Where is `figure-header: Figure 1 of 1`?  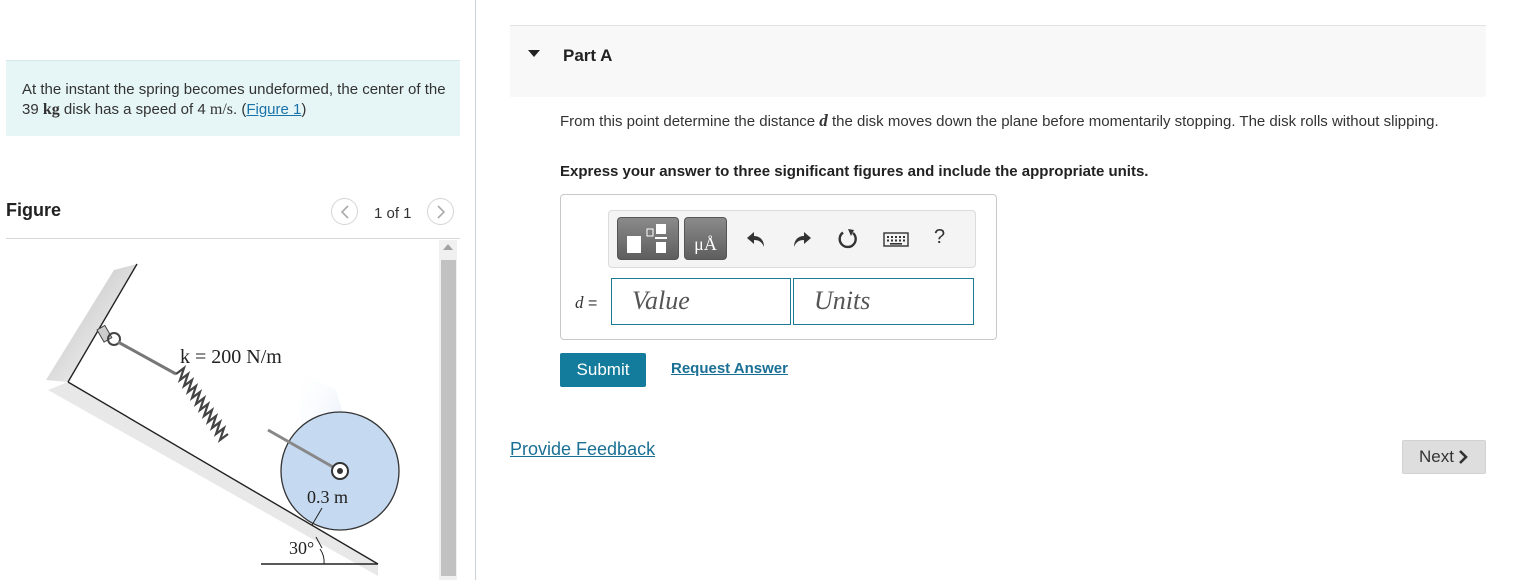 figure-header: Figure 1 of 1 is located at coordinates (233, 217).